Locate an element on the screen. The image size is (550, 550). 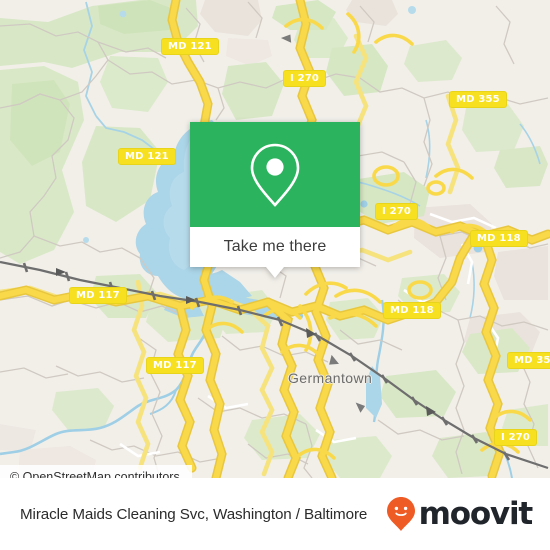
popup-header is located at coordinates (275, 174).